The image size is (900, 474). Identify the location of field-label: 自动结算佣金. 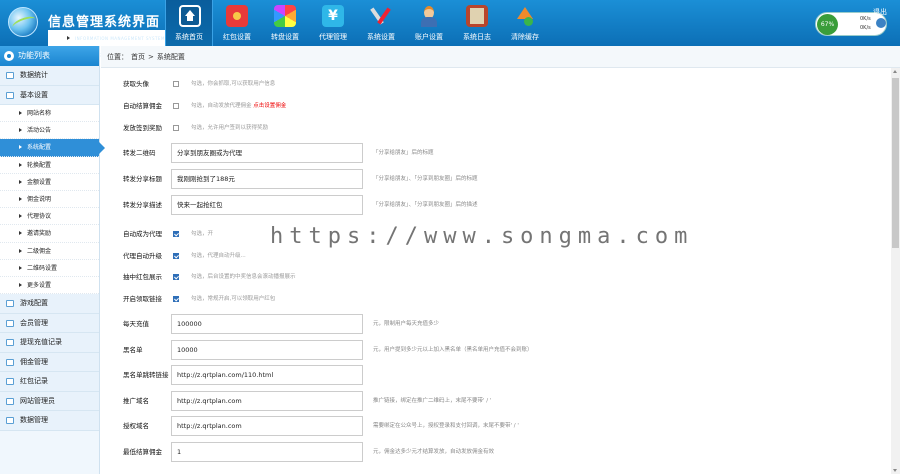
(142, 106).